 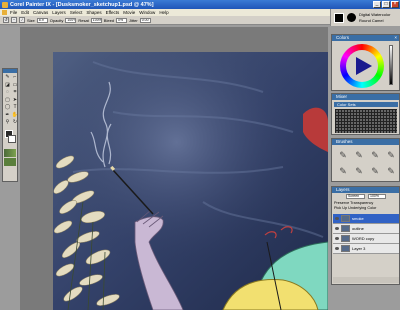 I want to click on saturation-value-triangle, so click(x=364, y=66).